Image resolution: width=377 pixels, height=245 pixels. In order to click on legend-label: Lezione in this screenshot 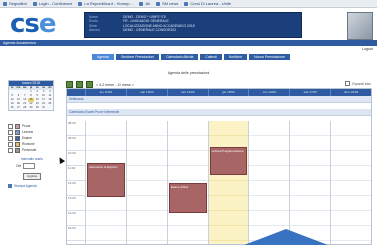, I will do `click(28, 132)`.